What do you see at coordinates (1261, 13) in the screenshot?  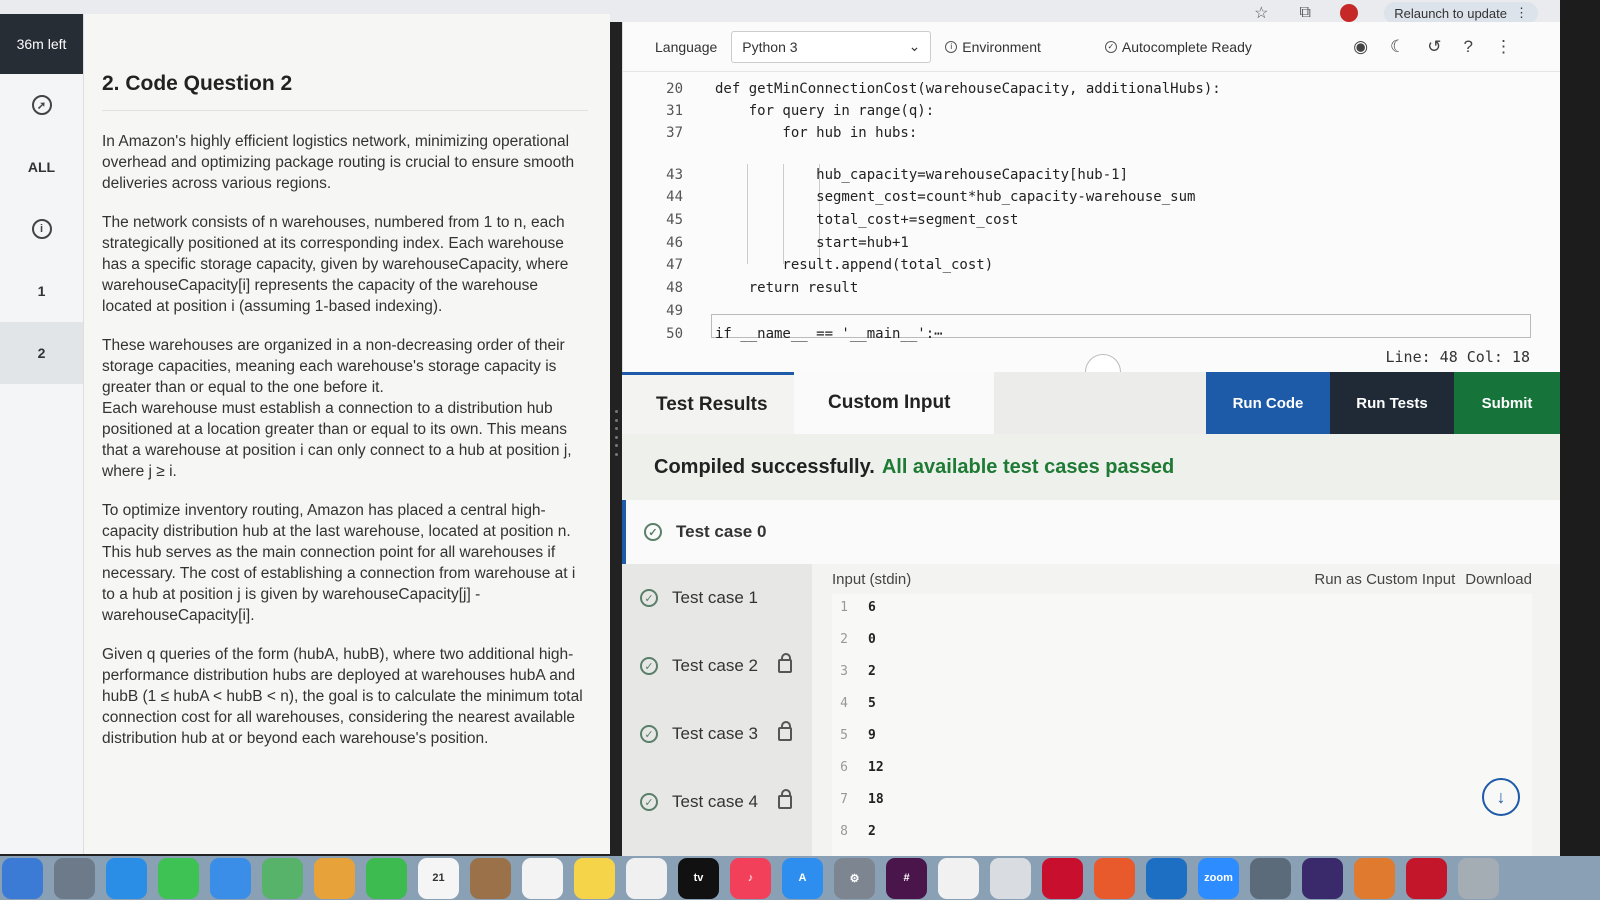 I see `star-icon: ☆` at bounding box center [1261, 13].